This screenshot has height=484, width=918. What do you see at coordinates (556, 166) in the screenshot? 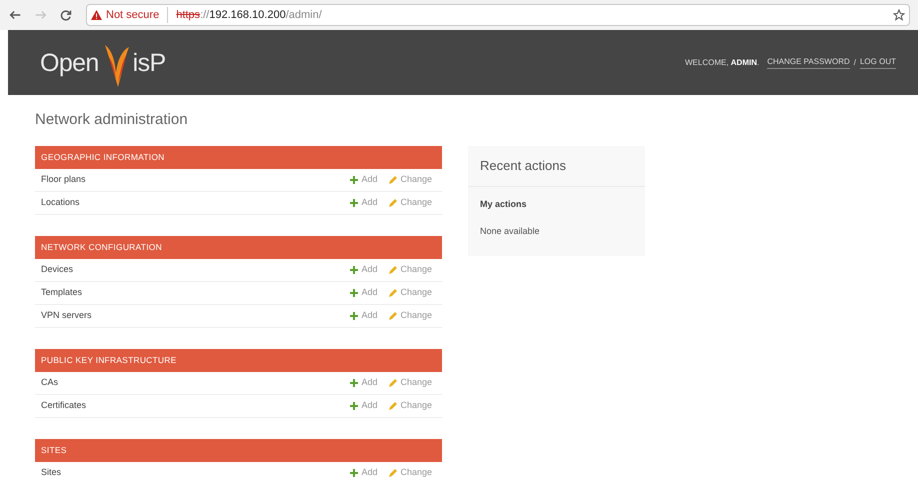
I see `panel-title: Recent actions` at bounding box center [556, 166].